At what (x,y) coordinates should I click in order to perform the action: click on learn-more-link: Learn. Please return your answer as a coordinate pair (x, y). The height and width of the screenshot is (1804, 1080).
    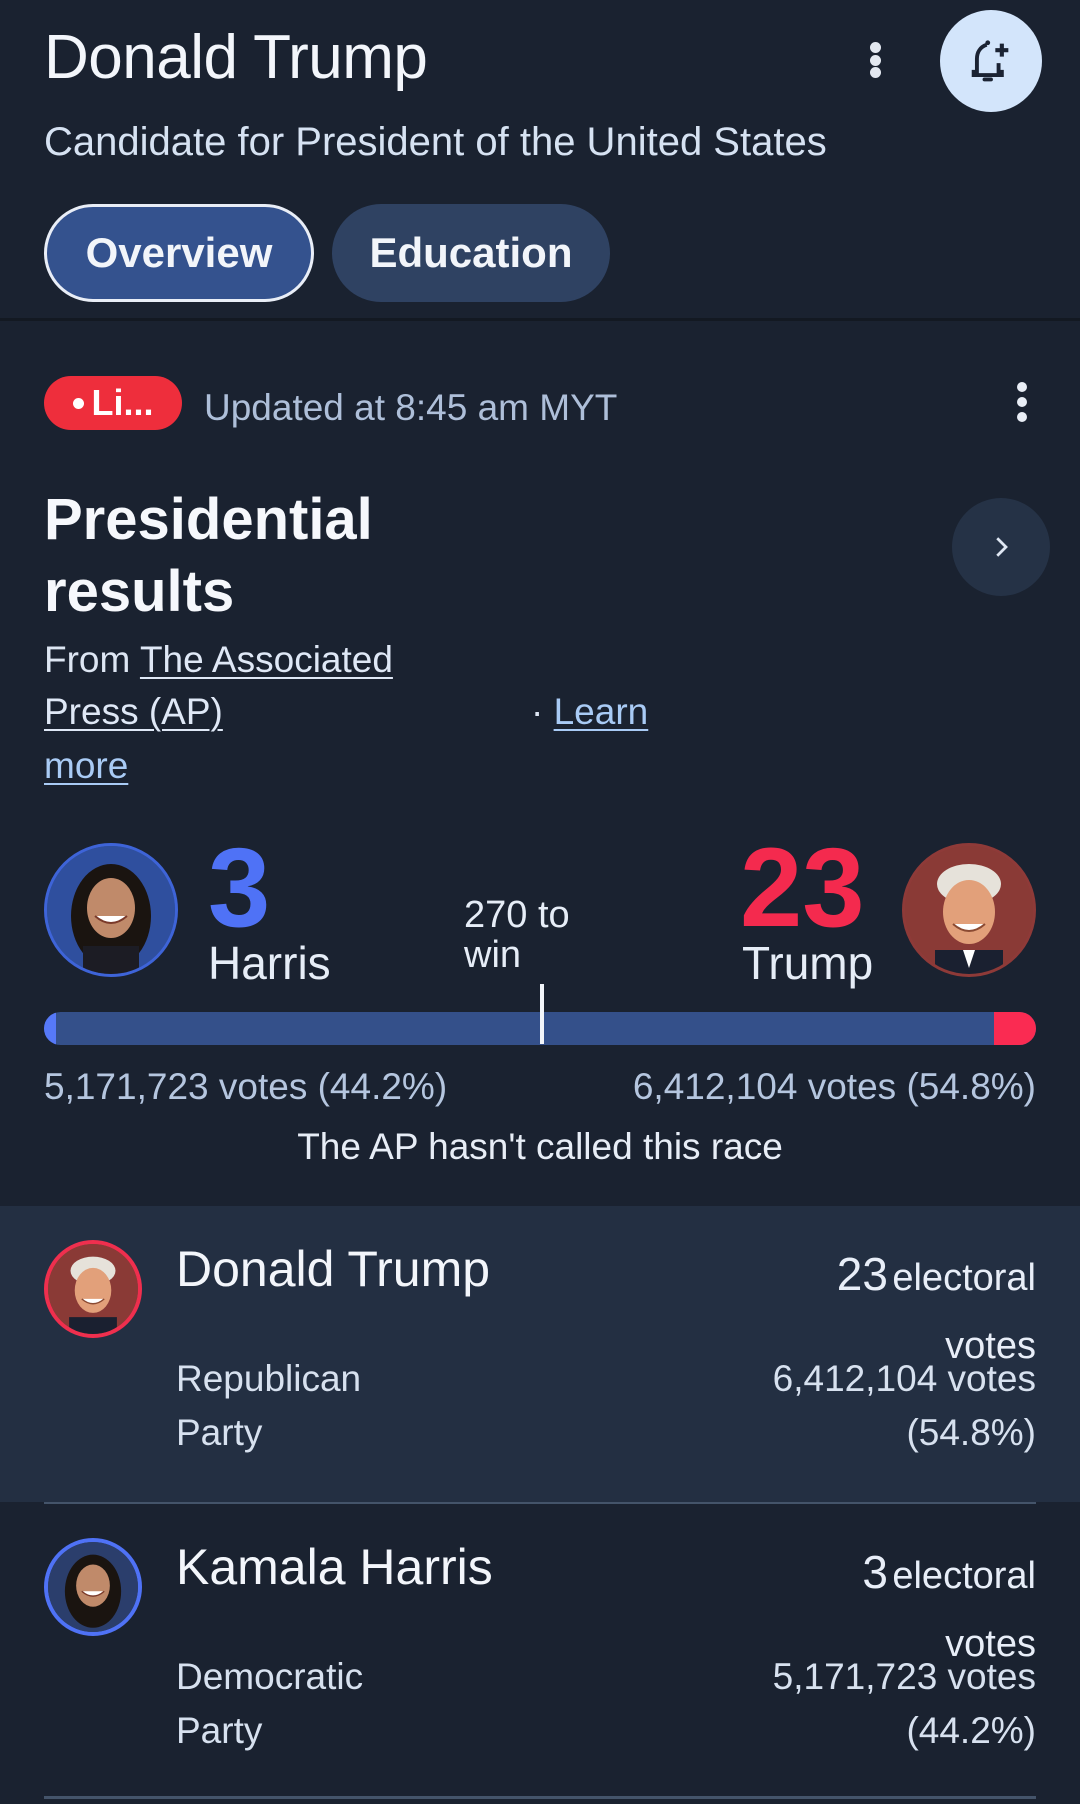
    Looking at the image, I should click on (601, 711).